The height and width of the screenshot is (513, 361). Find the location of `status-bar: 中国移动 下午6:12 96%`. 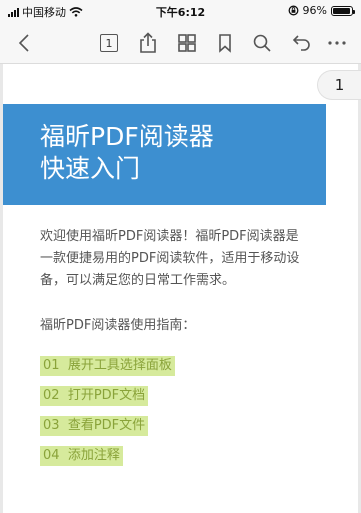

status-bar: 中国移动 下午6:12 96% is located at coordinates (180, 11).